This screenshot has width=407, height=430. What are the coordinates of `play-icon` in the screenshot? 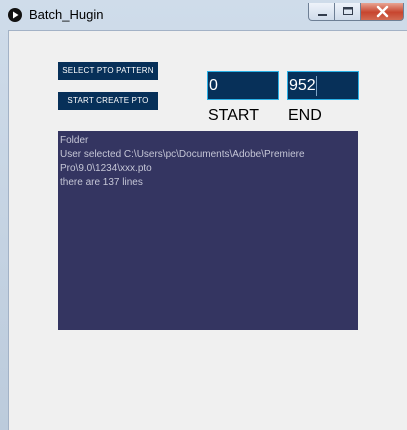 It's located at (15, 15).